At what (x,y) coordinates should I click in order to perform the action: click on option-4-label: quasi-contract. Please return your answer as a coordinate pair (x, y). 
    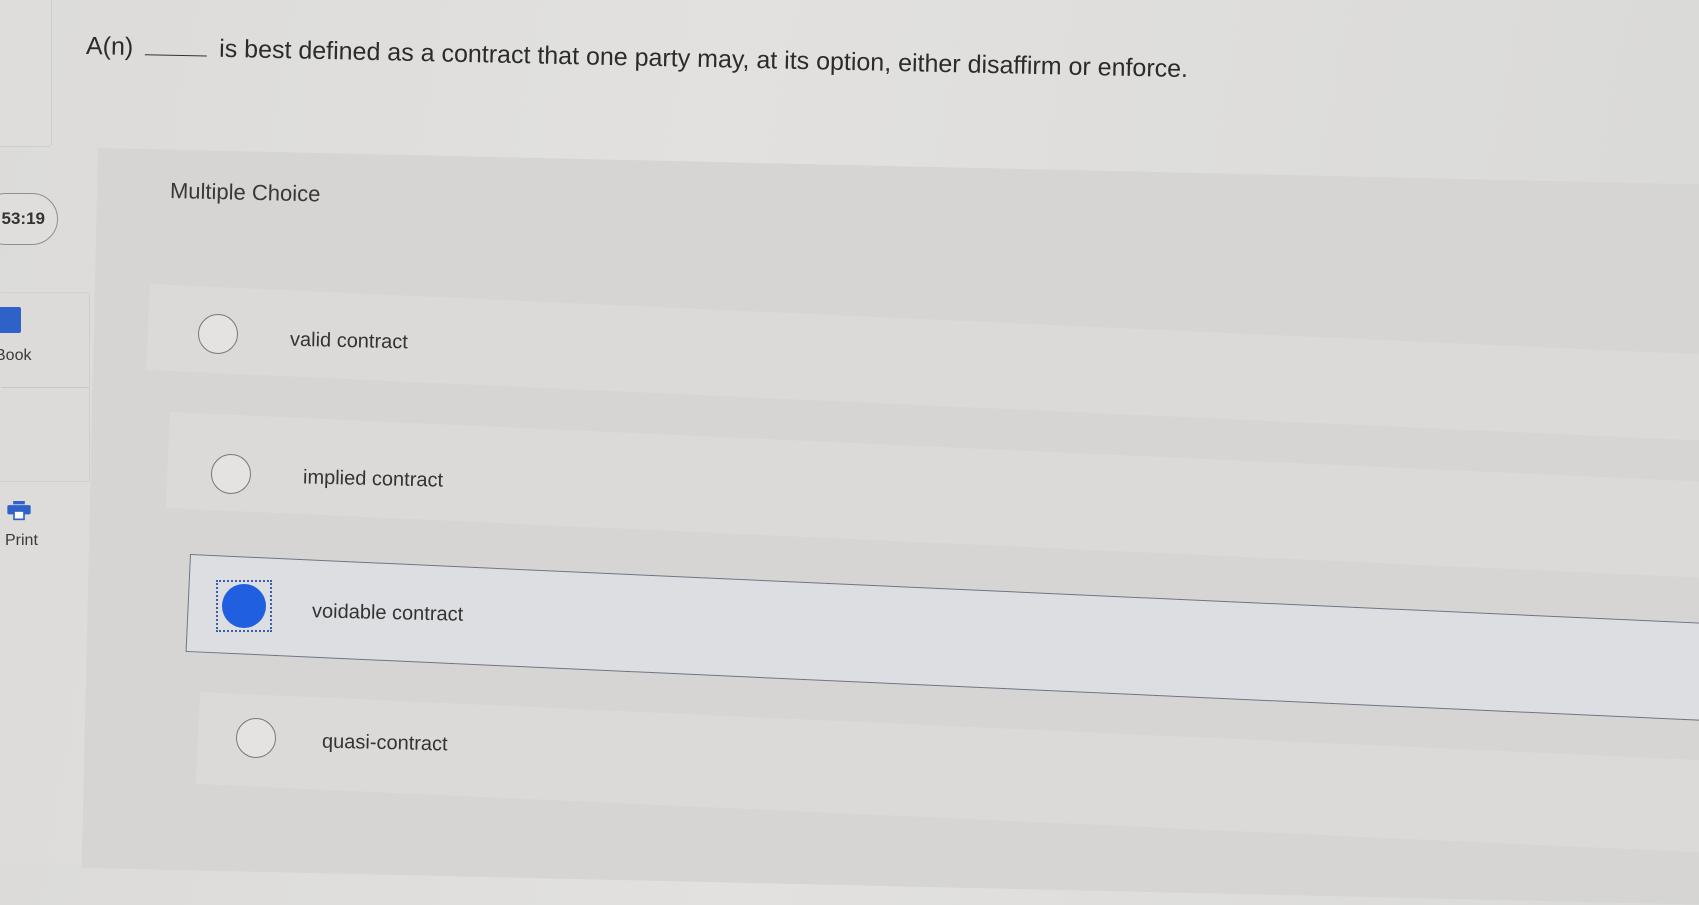
    Looking at the image, I should click on (384, 743).